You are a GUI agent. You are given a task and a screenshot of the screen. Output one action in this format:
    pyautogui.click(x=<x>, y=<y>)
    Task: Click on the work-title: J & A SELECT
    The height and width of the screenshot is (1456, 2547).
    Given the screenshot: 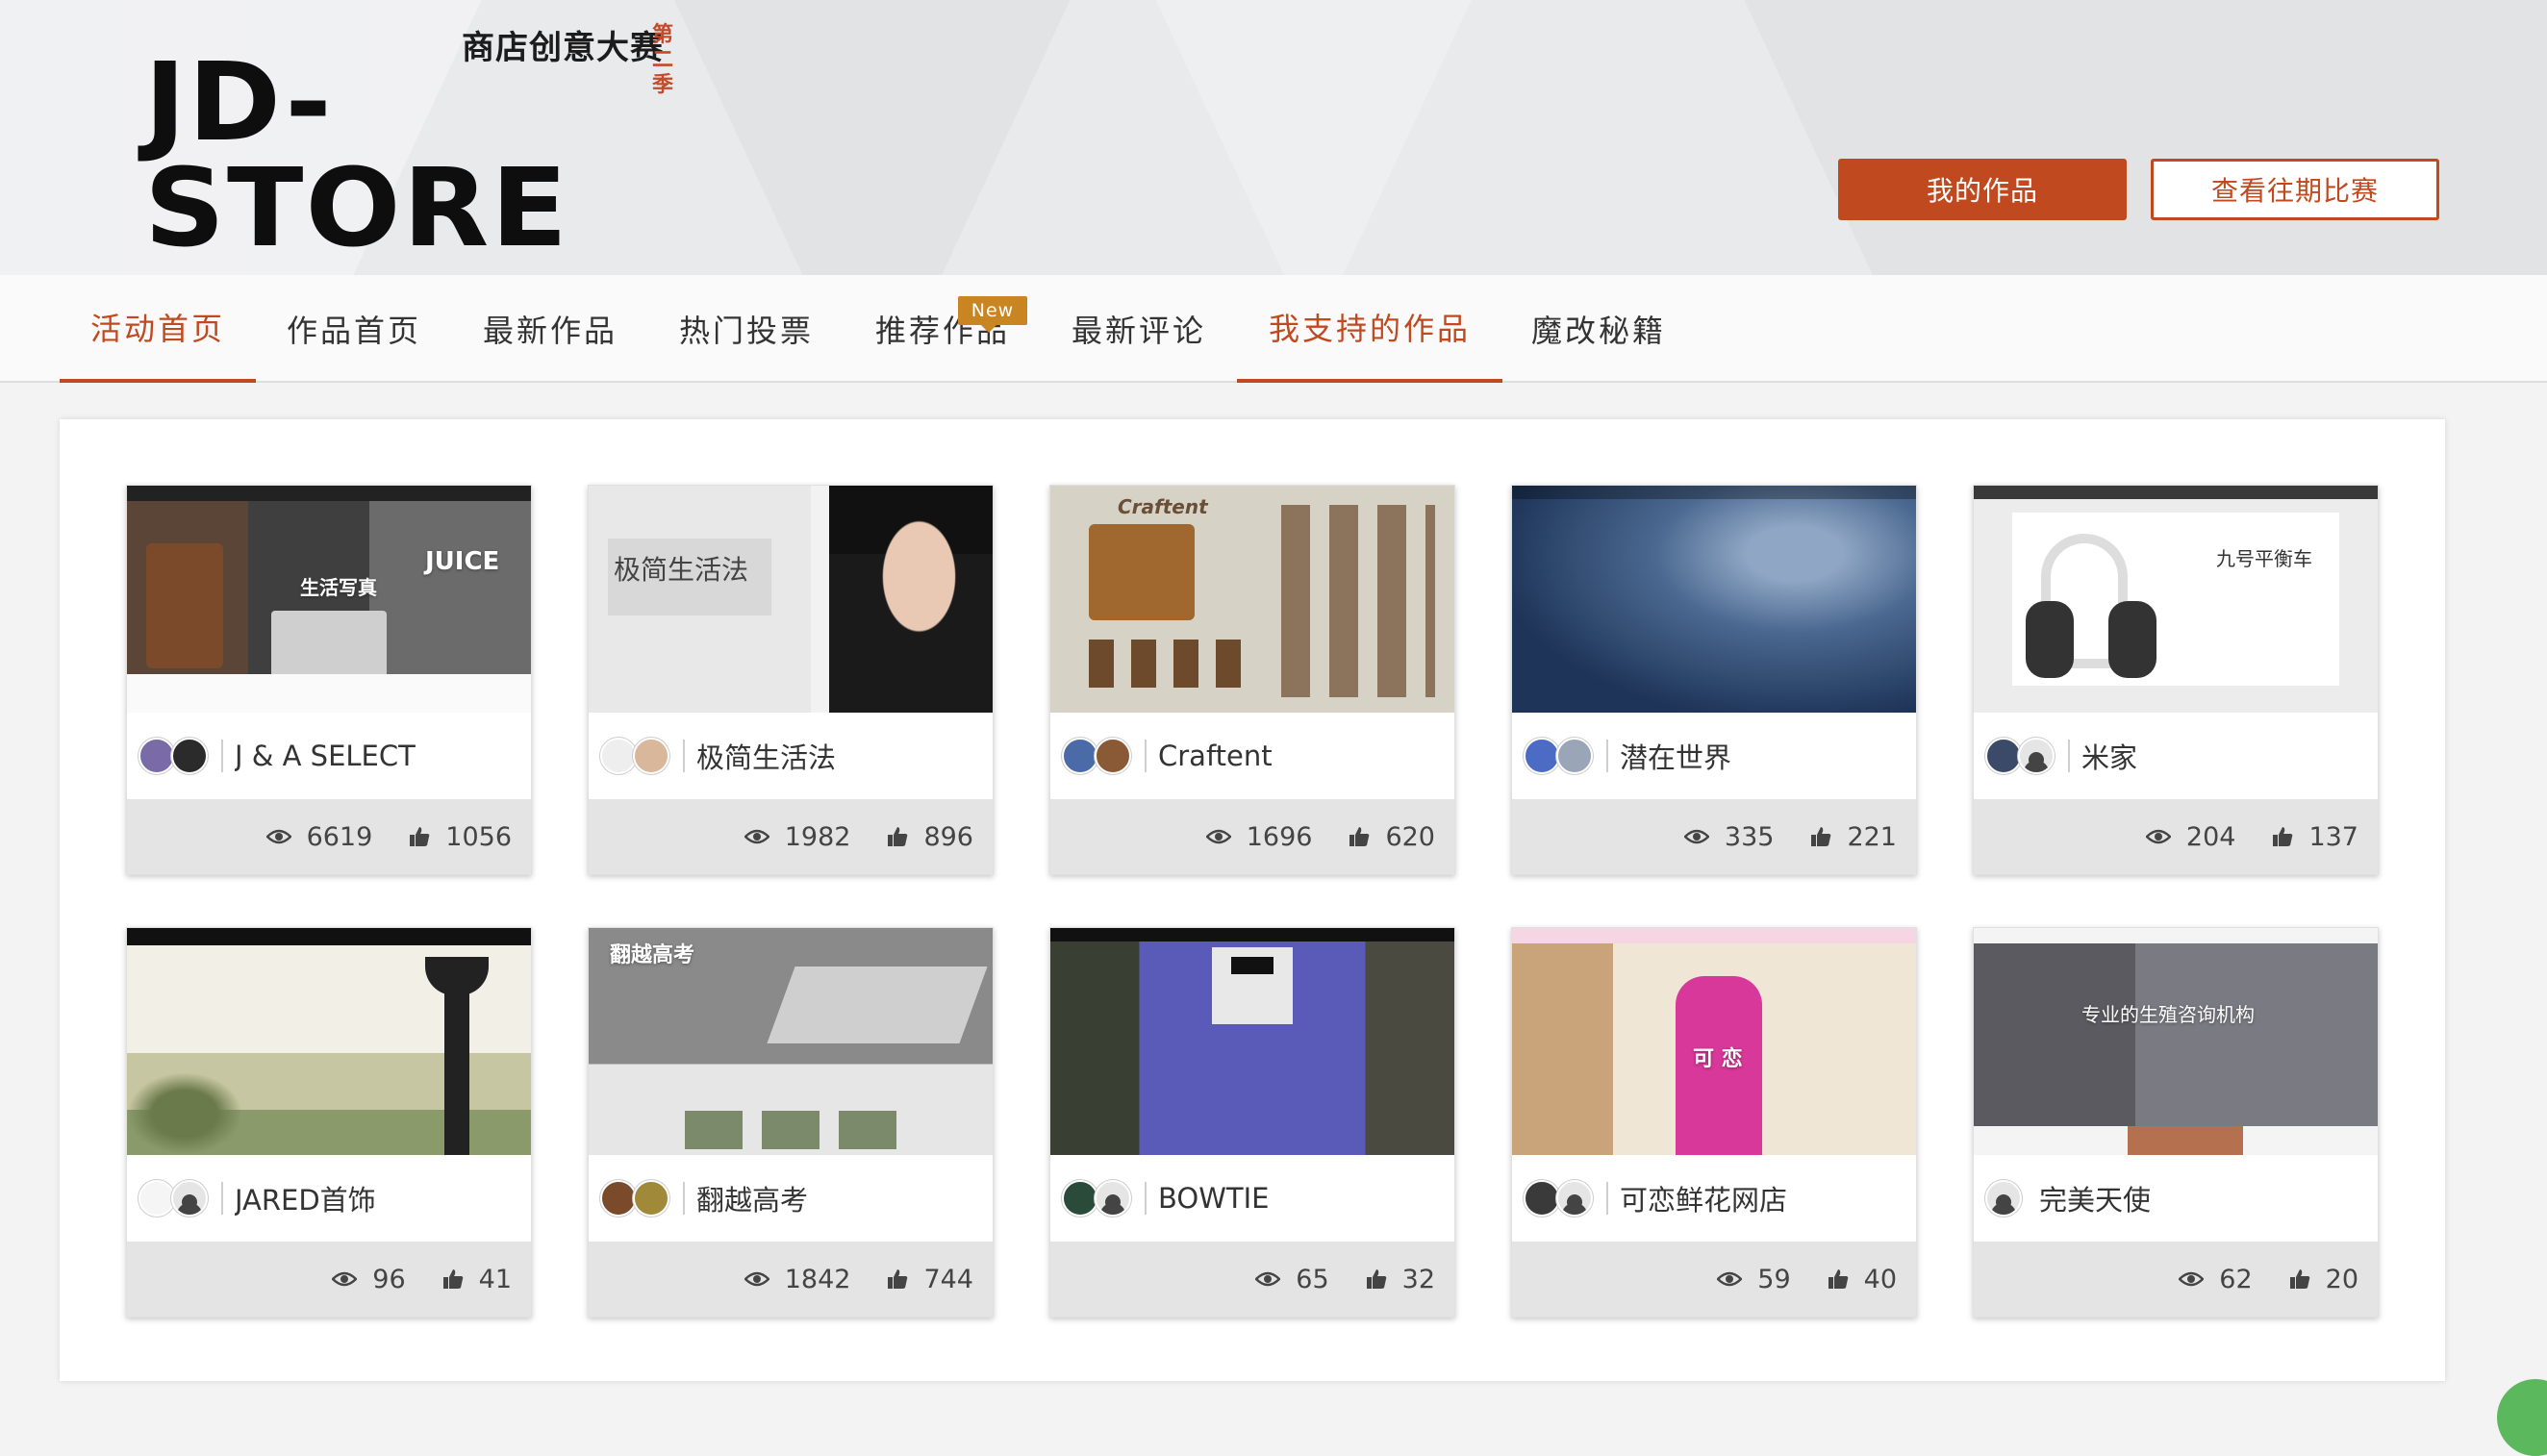 What is the action you would take?
    pyautogui.click(x=325, y=756)
    